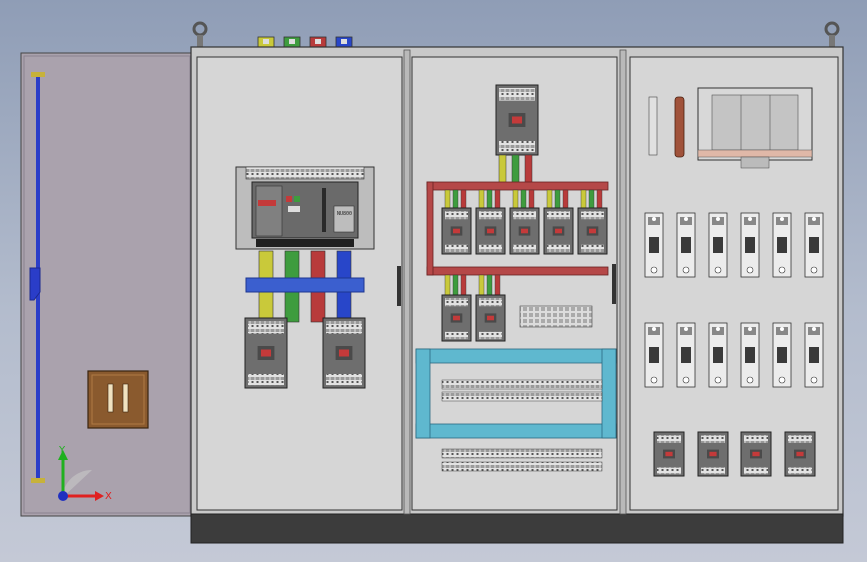 This screenshot has height=566, width=867. What do you see at coordinates (63, 496) in the screenshot?
I see `origin-point` at bounding box center [63, 496].